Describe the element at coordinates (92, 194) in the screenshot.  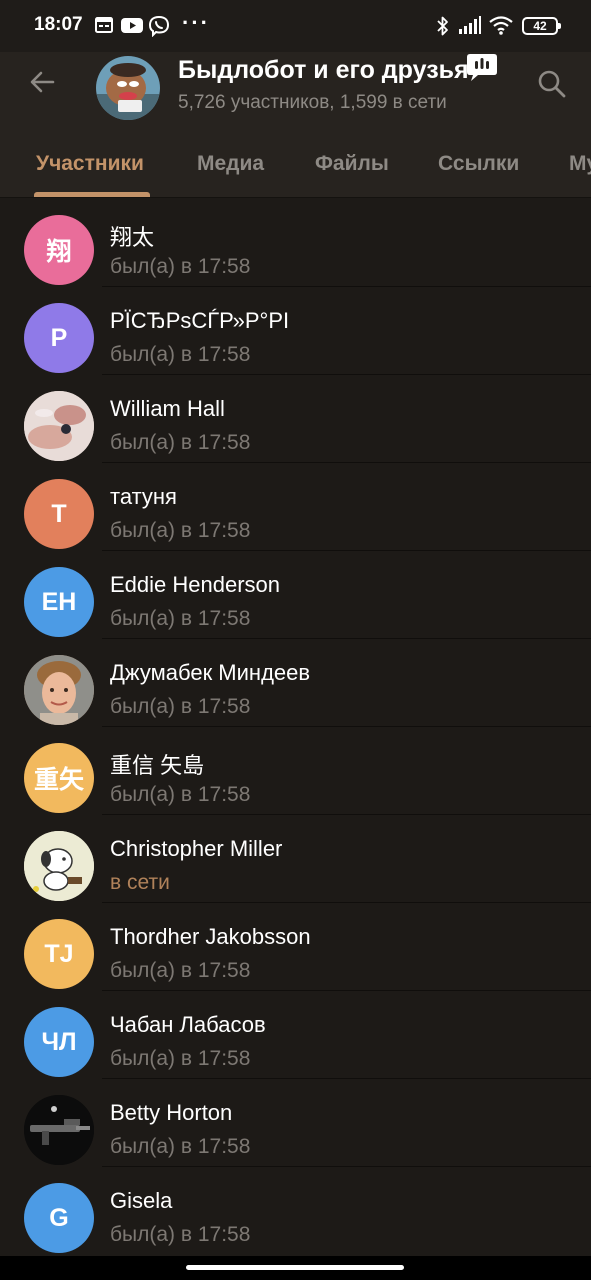
I see `active-tab-indicator` at that location.